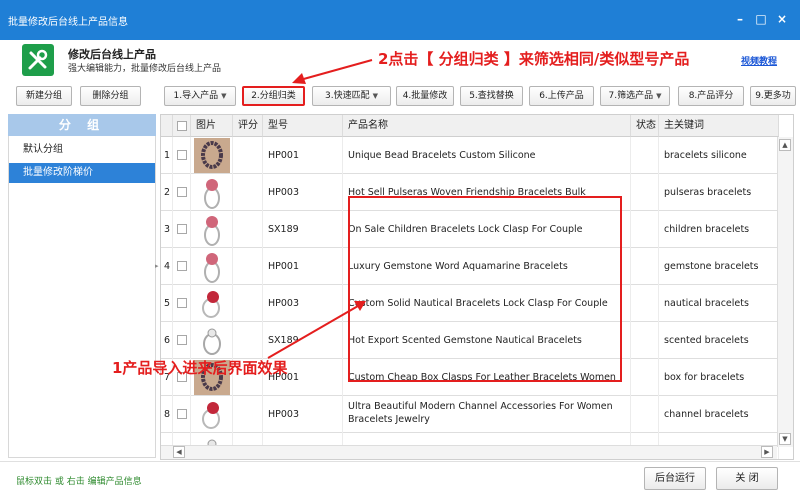 The width and height of the screenshot is (800, 501). What do you see at coordinates (179, 452) in the screenshot?
I see `scroll-left-icon: ◀` at bounding box center [179, 452].